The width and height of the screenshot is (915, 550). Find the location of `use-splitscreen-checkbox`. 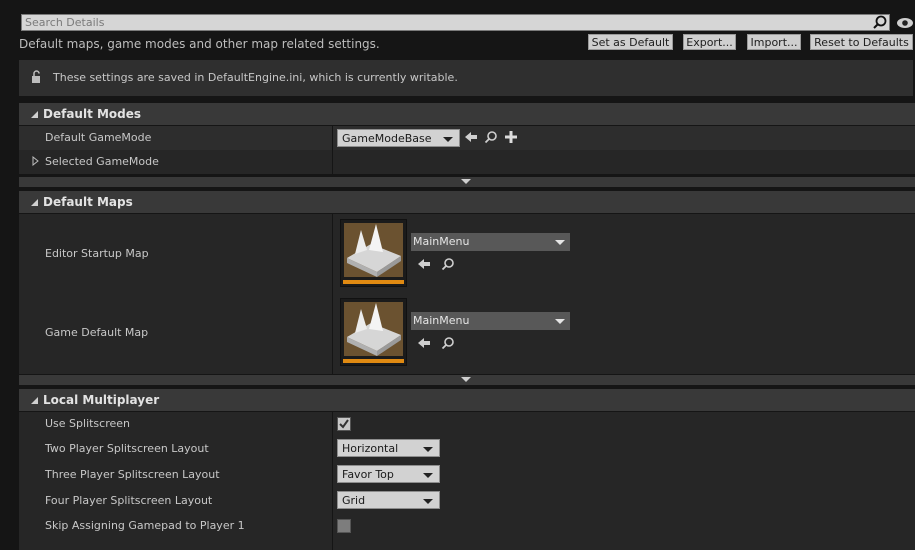

use-splitscreen-checkbox is located at coordinates (344, 424).